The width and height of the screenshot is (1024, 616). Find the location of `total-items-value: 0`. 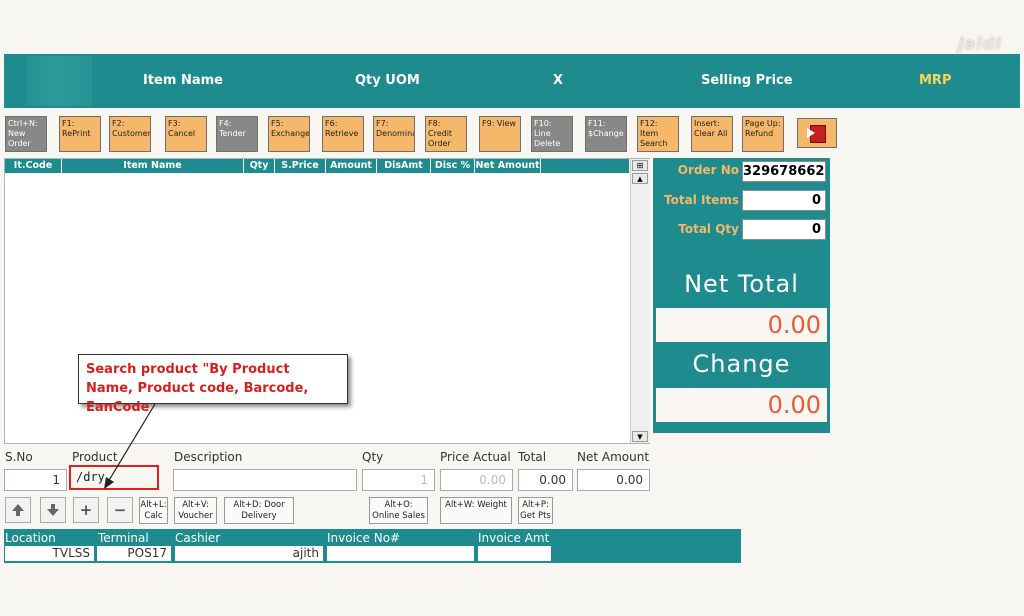

total-items-value: 0 is located at coordinates (784, 200).